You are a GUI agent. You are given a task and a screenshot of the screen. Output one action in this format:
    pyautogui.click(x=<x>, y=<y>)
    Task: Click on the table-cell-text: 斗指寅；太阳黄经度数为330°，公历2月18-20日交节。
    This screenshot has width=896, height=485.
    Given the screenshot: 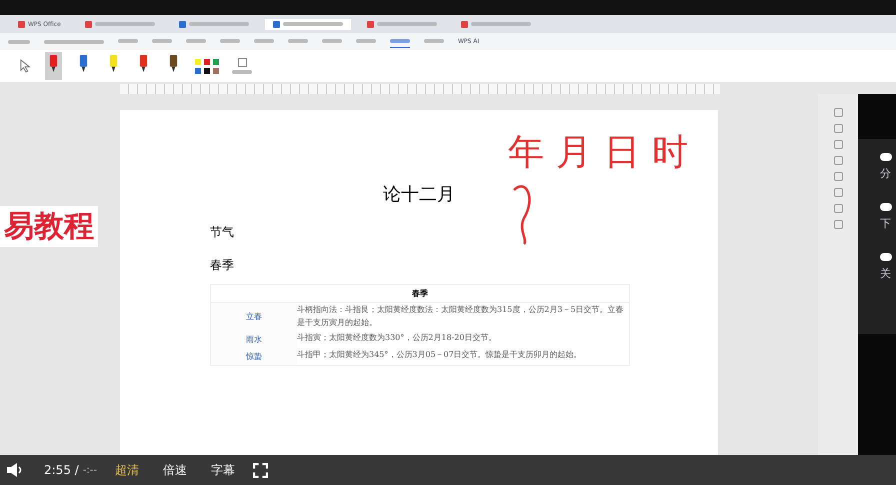 What is the action you would take?
    pyautogui.click(x=397, y=338)
    